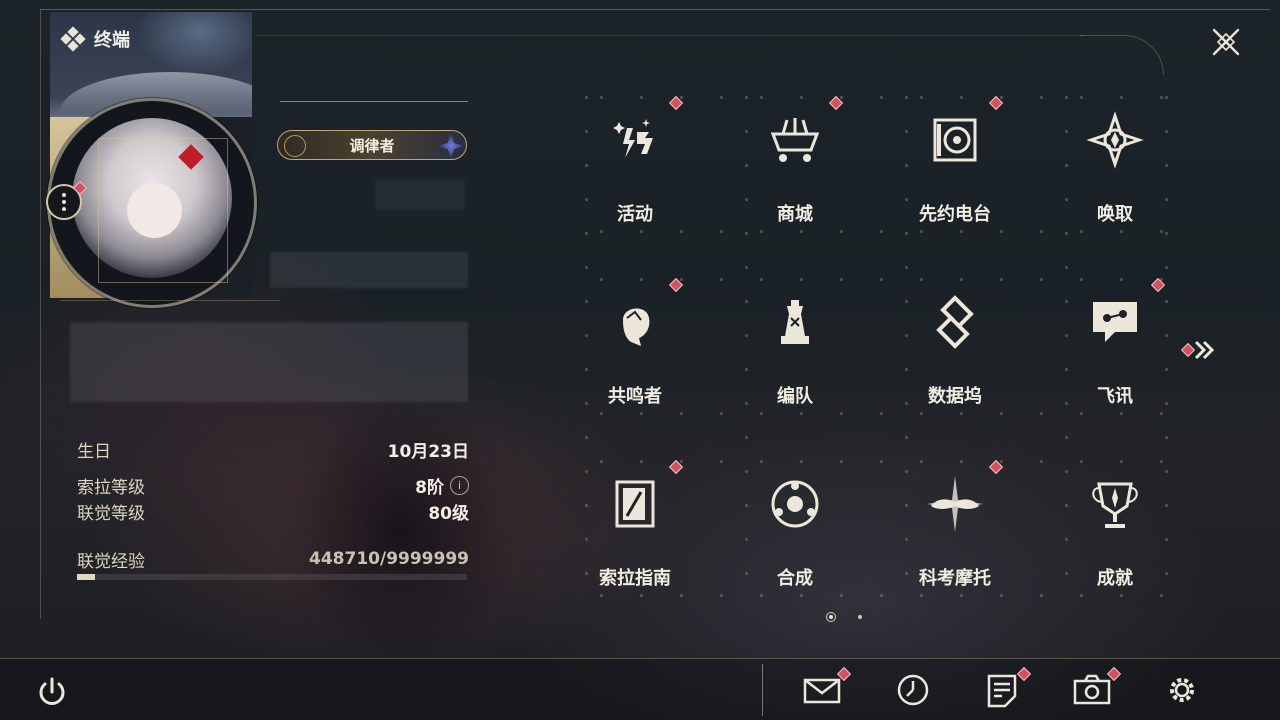 Image resolution: width=1280 pixels, height=720 pixels. What do you see at coordinates (459, 485) in the screenshot?
I see `info-icon: i` at bounding box center [459, 485].